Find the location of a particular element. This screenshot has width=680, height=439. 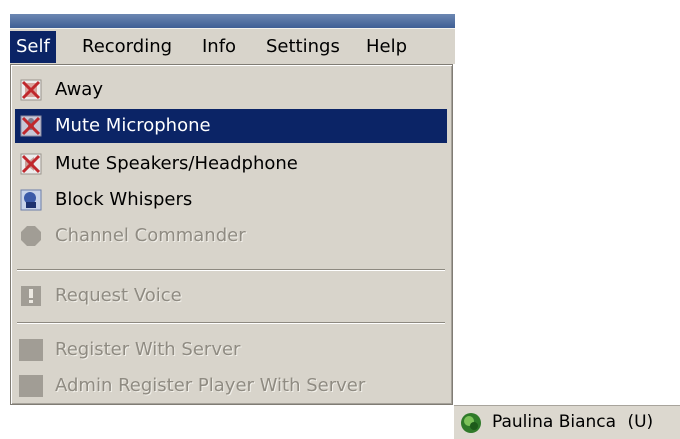

menu-info: Info is located at coordinates (219, 47).